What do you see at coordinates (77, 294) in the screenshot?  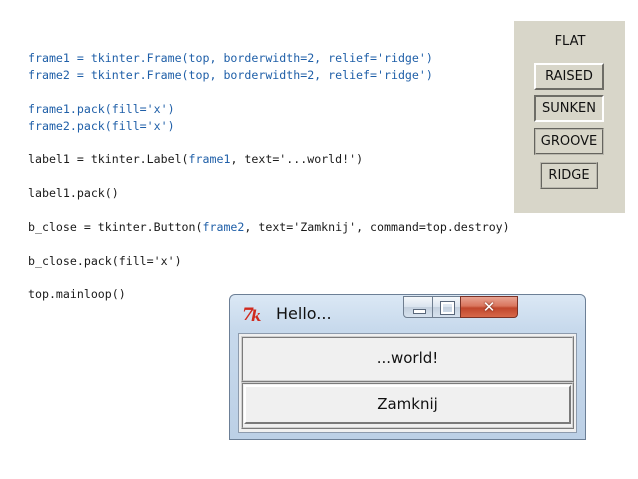 I see `code-token: top.mainloop()` at bounding box center [77, 294].